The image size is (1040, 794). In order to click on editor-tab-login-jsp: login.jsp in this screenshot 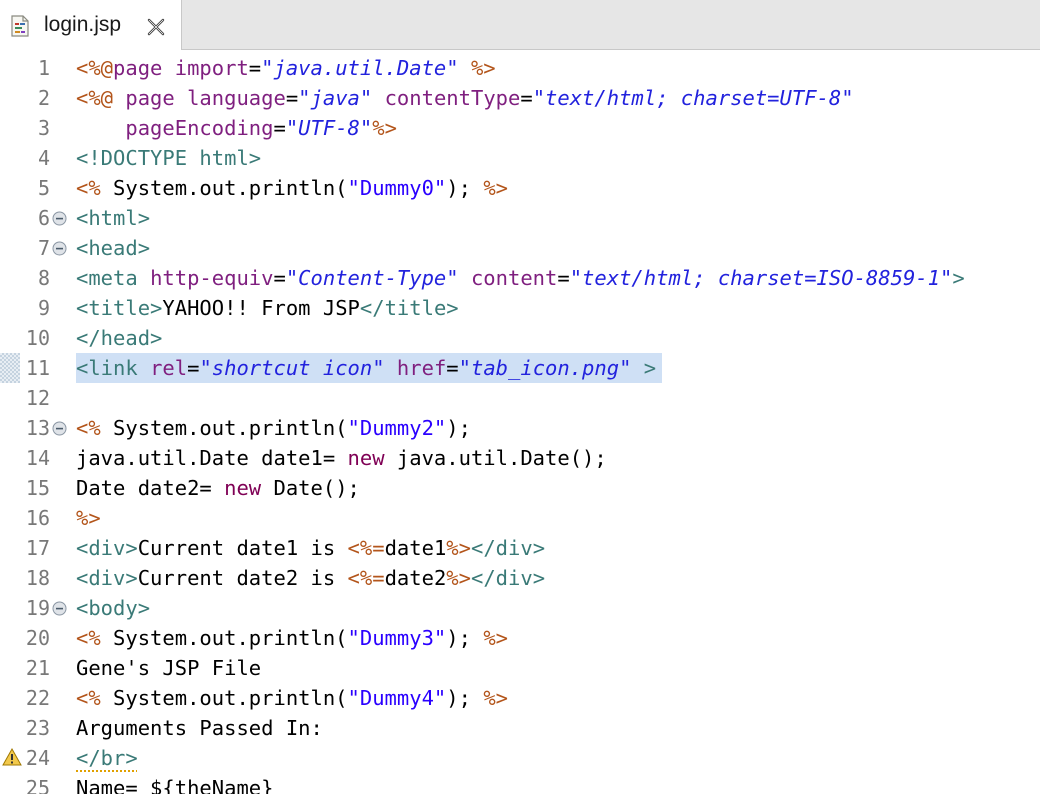, I will do `click(91, 25)`.